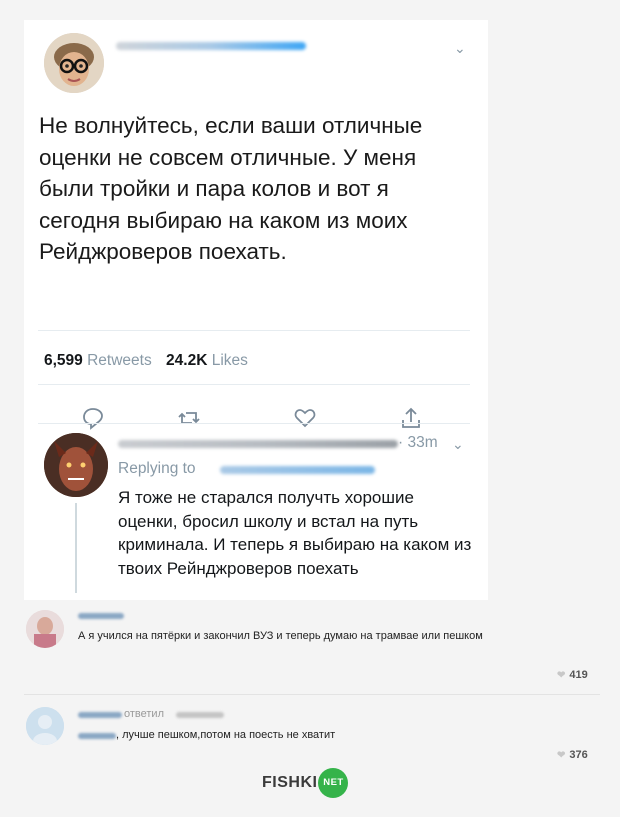 This screenshot has width=620, height=817. I want to click on reply-avatar-image, so click(76, 465).